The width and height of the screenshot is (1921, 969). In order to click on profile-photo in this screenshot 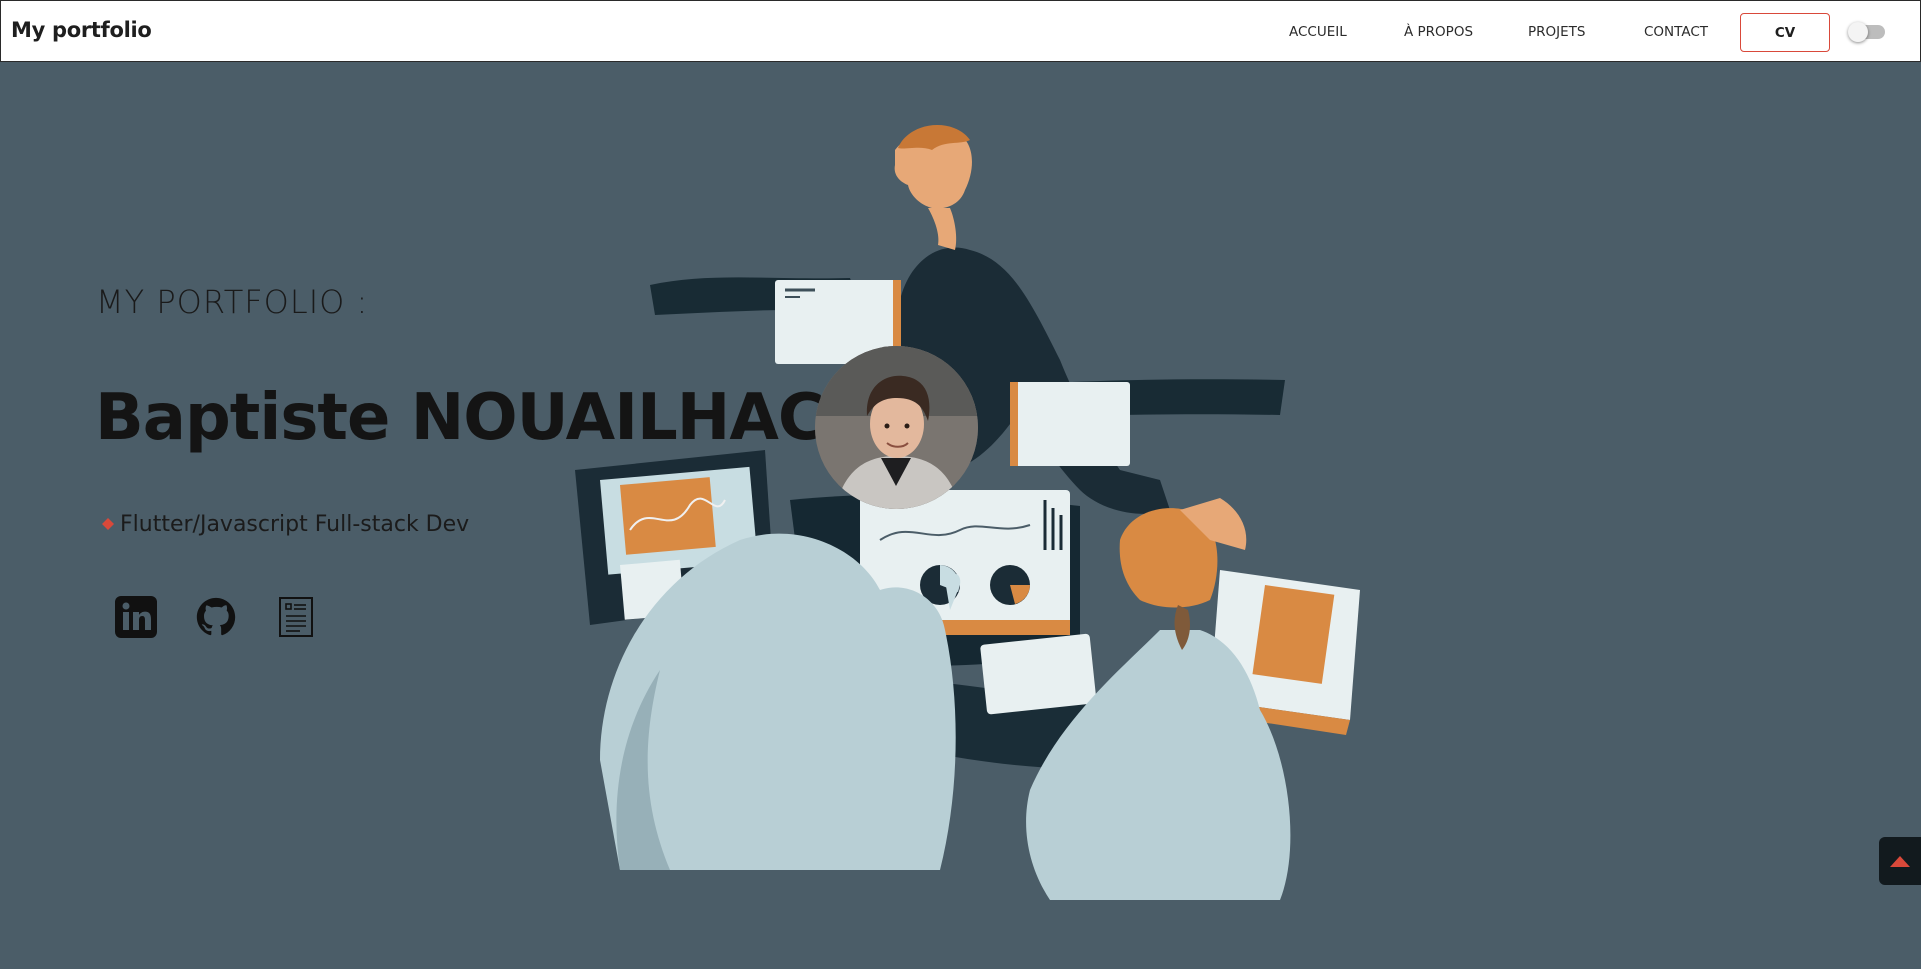, I will do `click(896, 427)`.